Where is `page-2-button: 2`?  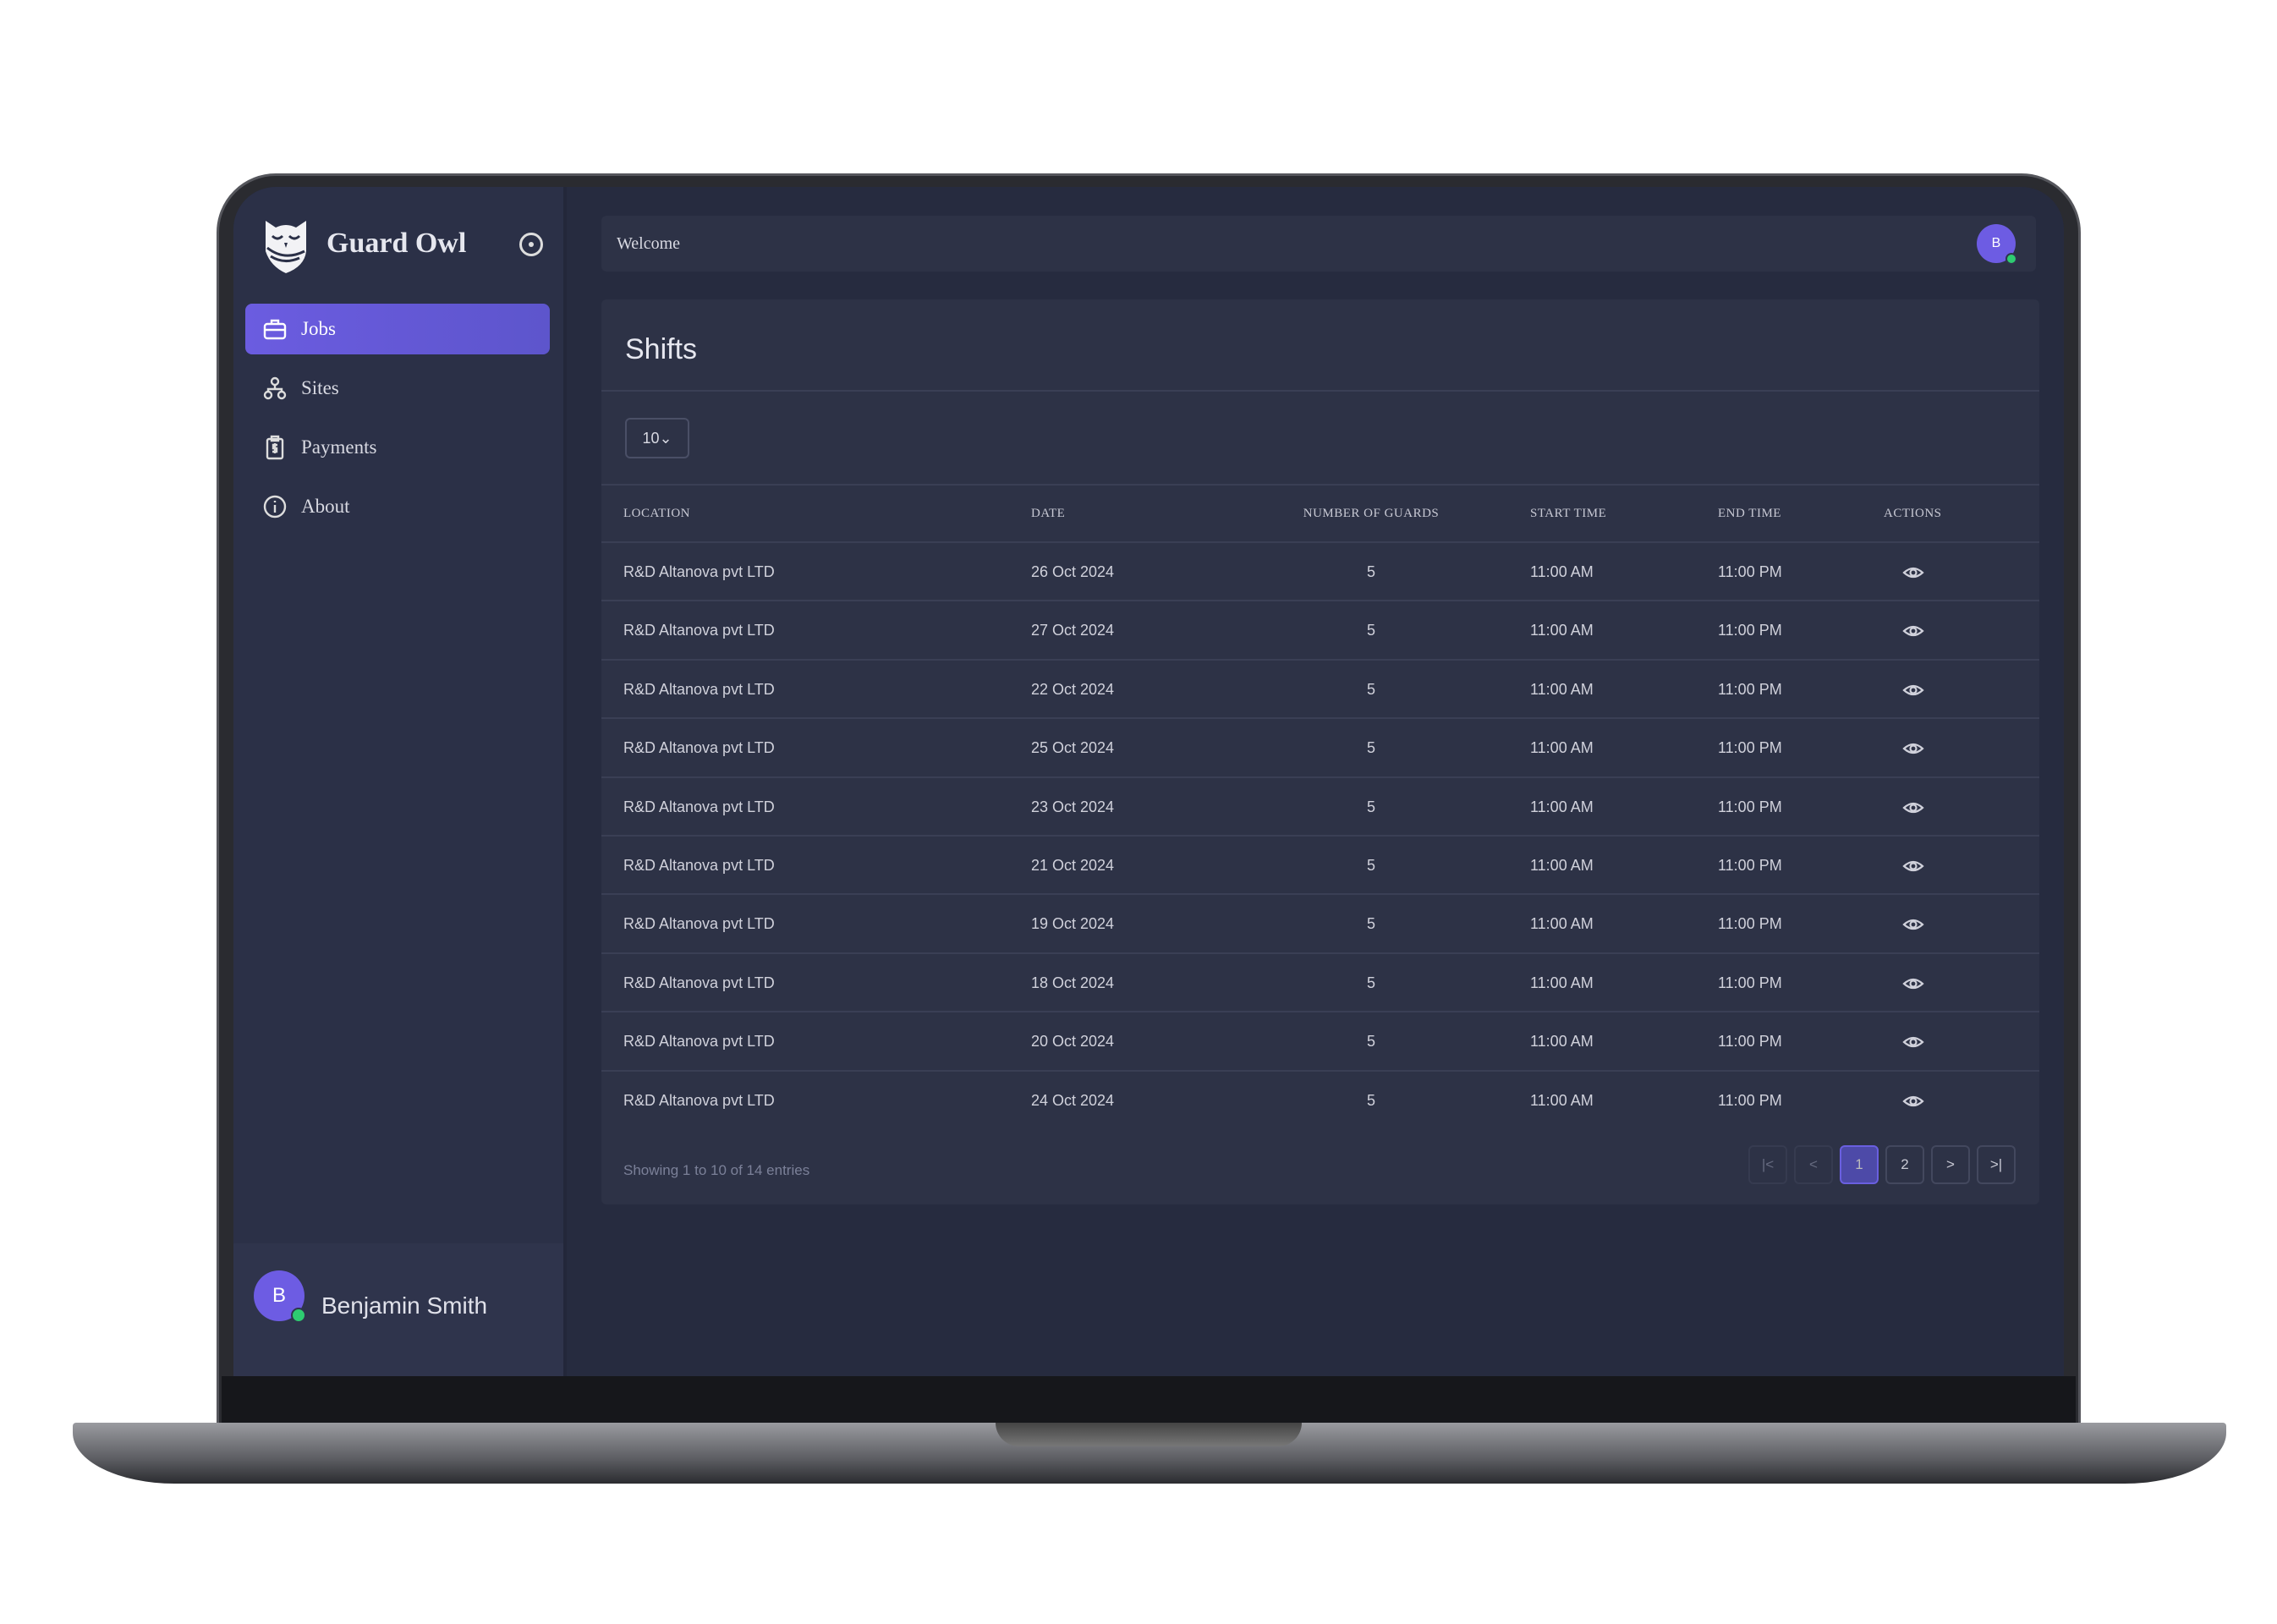 page-2-button: 2 is located at coordinates (1905, 1164).